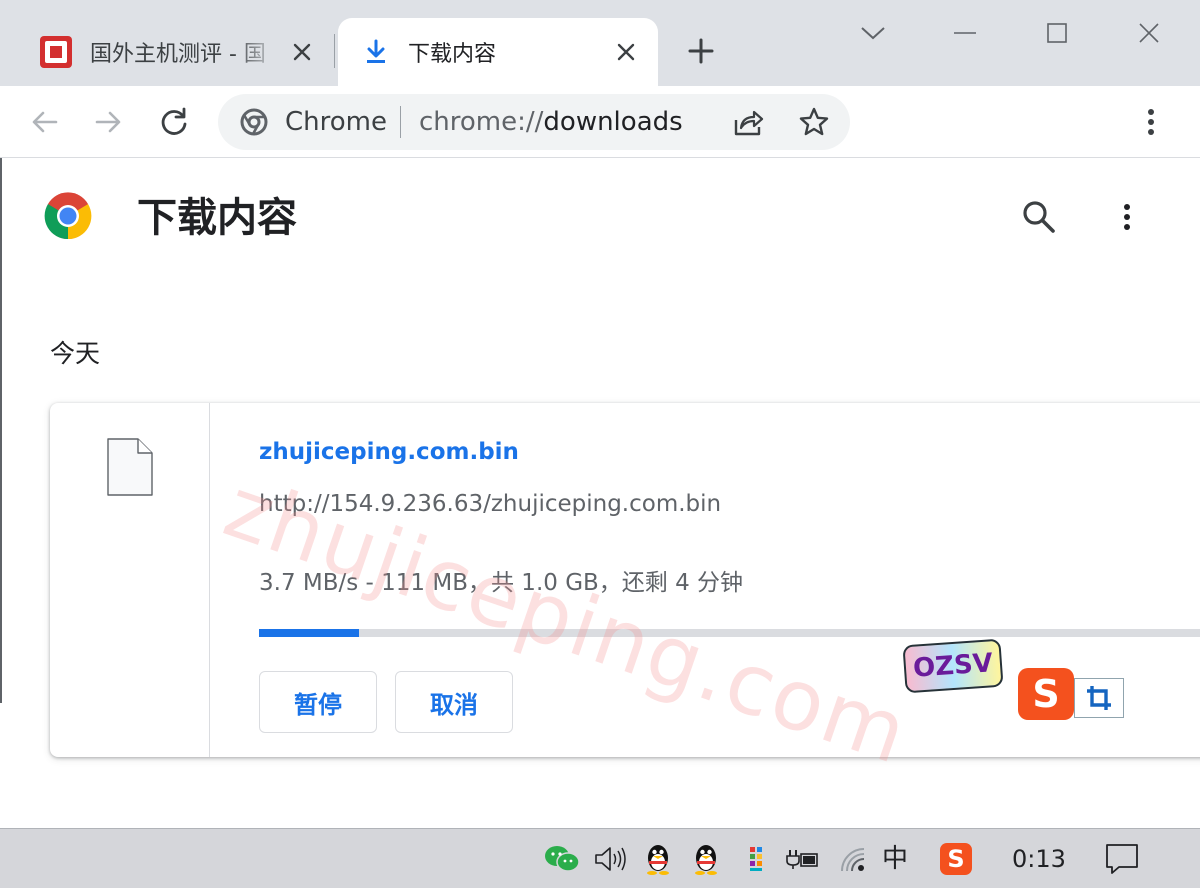 The image size is (1200, 888). I want to click on taskbar-clock: 0:13, so click(1039, 859).